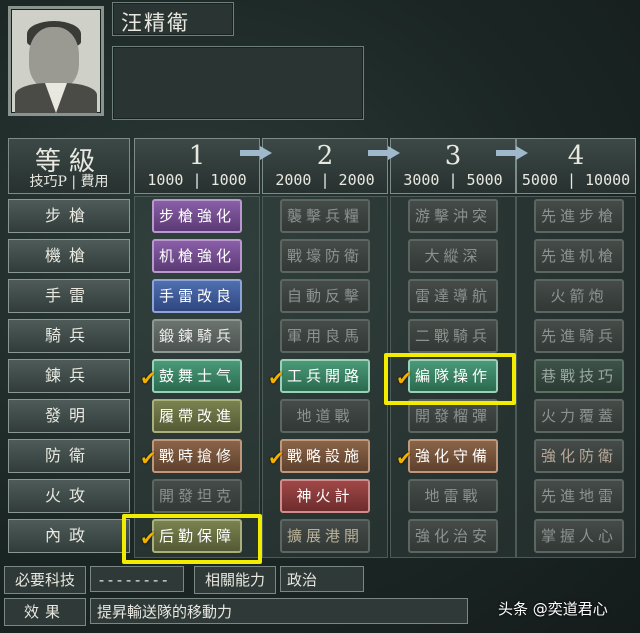 This screenshot has height=633, width=640. I want to click on skill-cell-learned: ✔ 鼓舞士气, so click(191, 376).